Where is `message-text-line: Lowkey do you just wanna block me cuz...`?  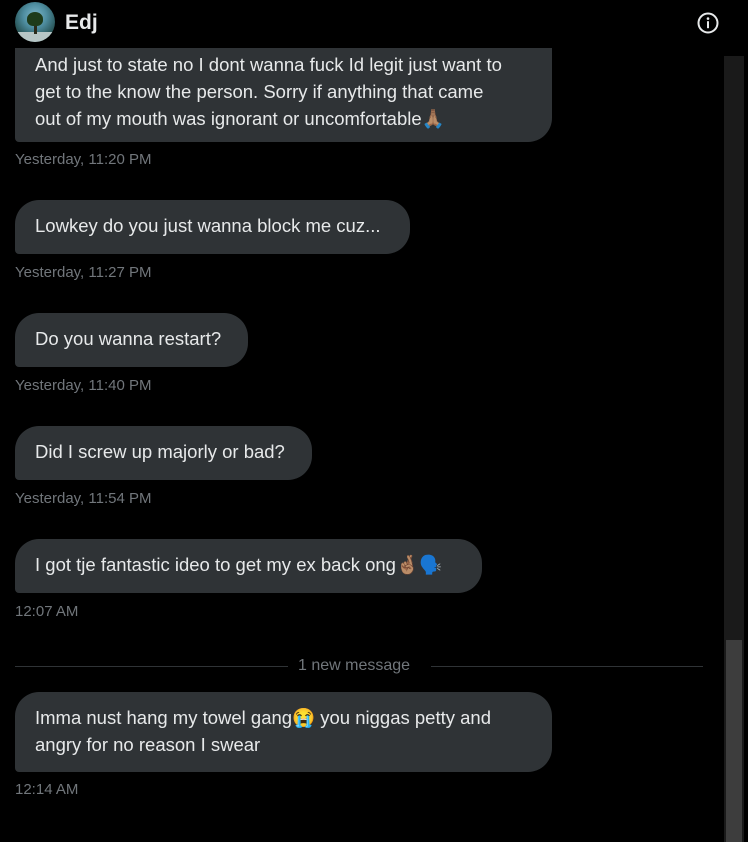
message-text-line: Lowkey do you just wanna block me cuz... is located at coordinates (208, 225).